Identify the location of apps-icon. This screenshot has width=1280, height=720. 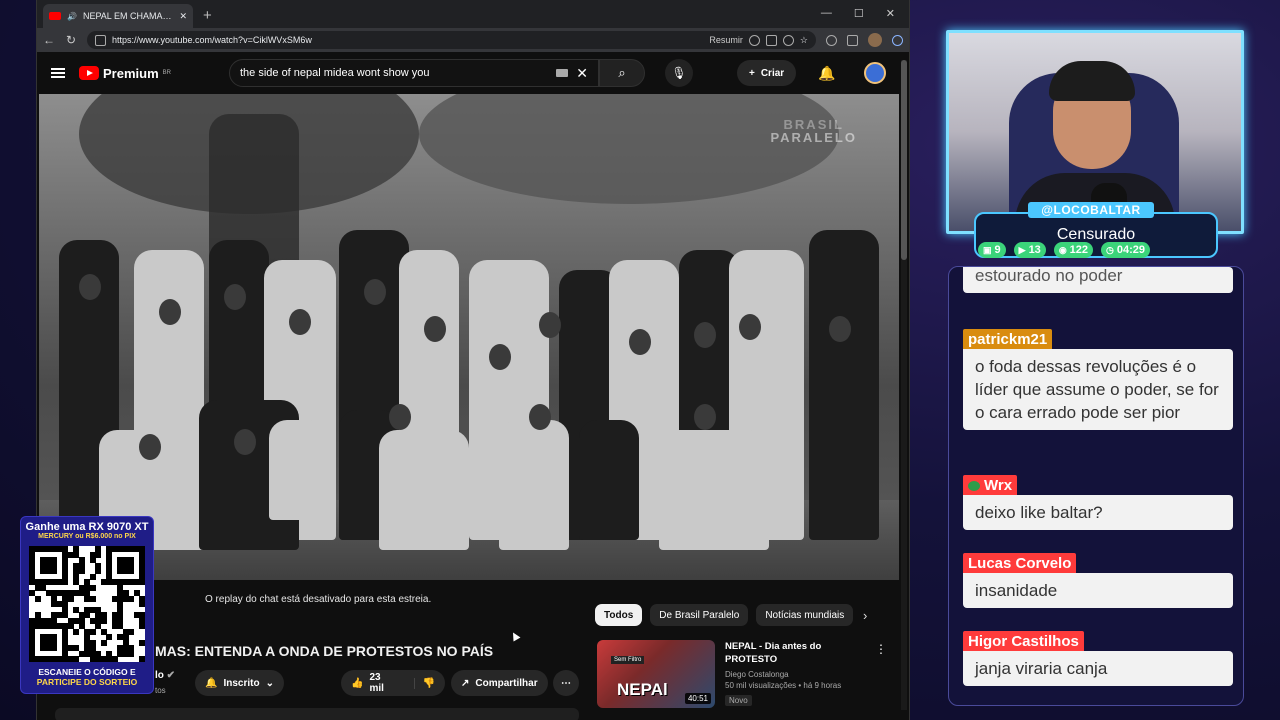
(771, 40).